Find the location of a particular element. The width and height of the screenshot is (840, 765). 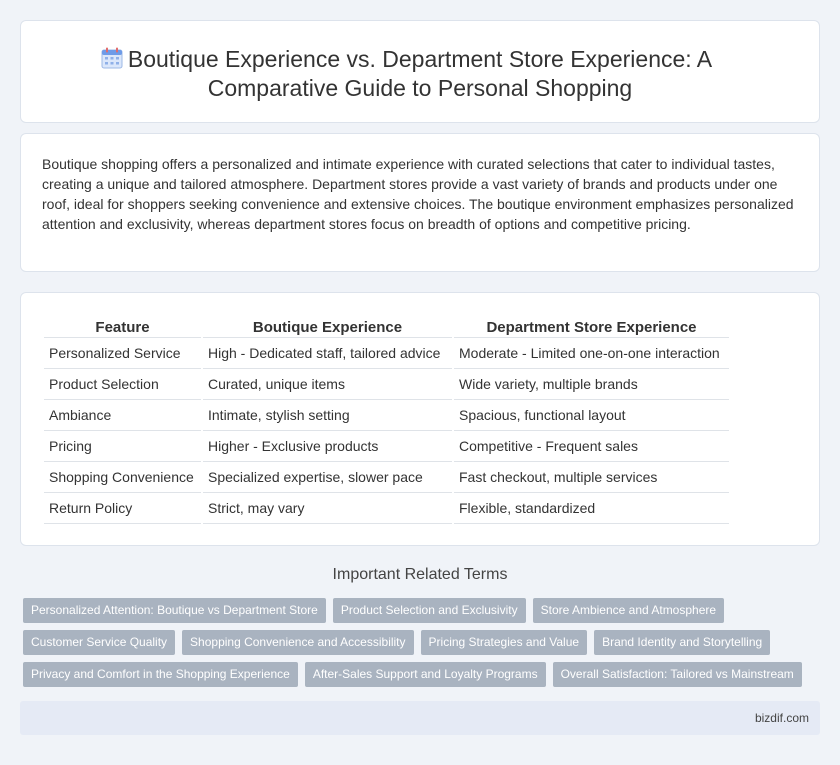

column-header: Department Store Experience is located at coordinates (591, 327).